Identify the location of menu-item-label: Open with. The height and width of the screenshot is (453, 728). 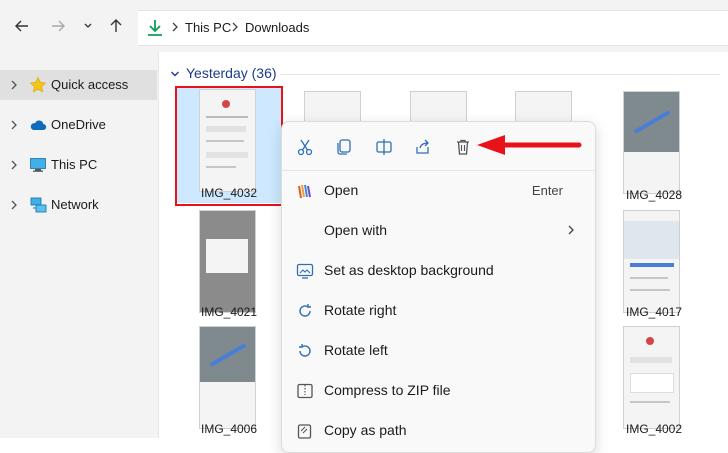
(356, 230).